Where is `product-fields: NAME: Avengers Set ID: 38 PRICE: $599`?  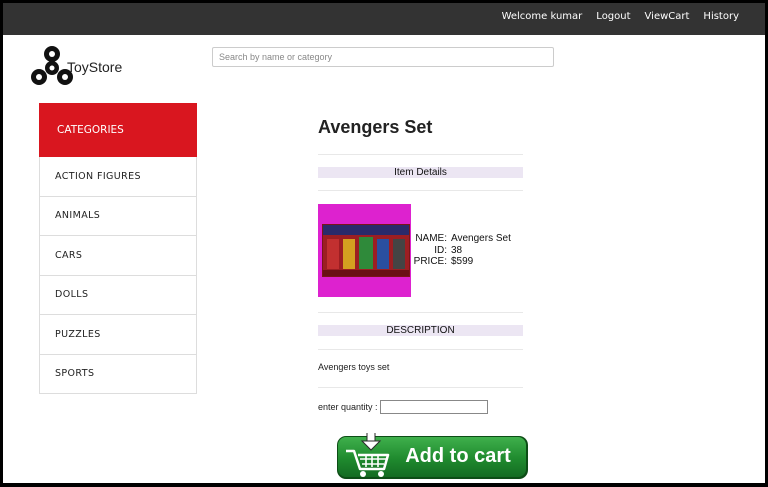
product-fields: NAME: Avengers Set ID: 38 PRICE: $599 is located at coordinates (462, 250).